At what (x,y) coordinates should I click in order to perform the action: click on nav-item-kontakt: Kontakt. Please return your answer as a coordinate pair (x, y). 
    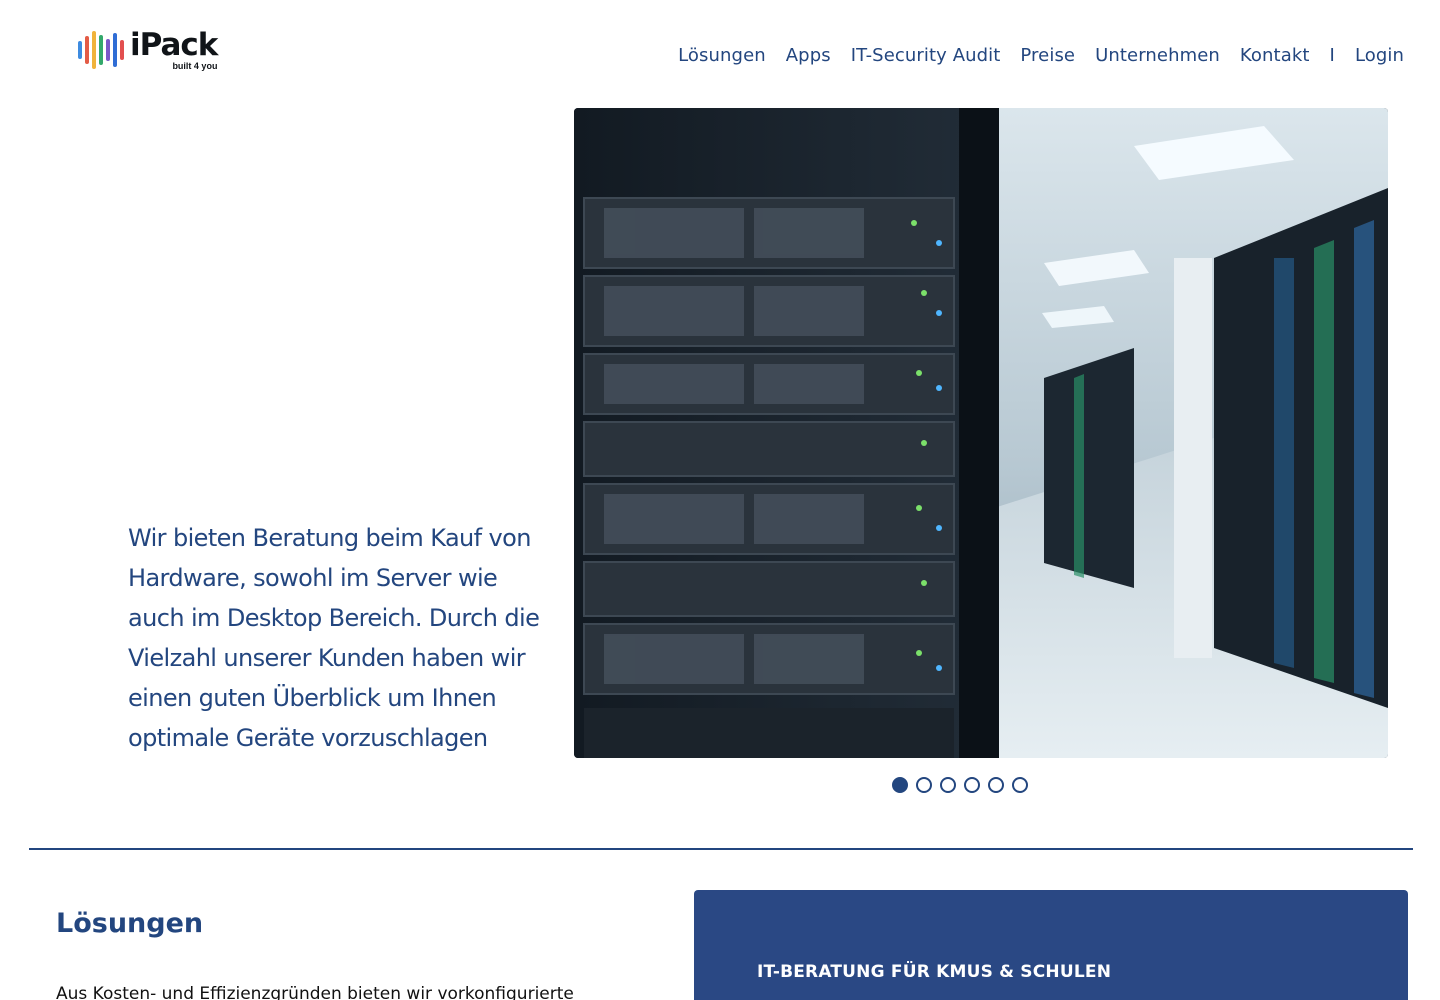
    Looking at the image, I should click on (1275, 55).